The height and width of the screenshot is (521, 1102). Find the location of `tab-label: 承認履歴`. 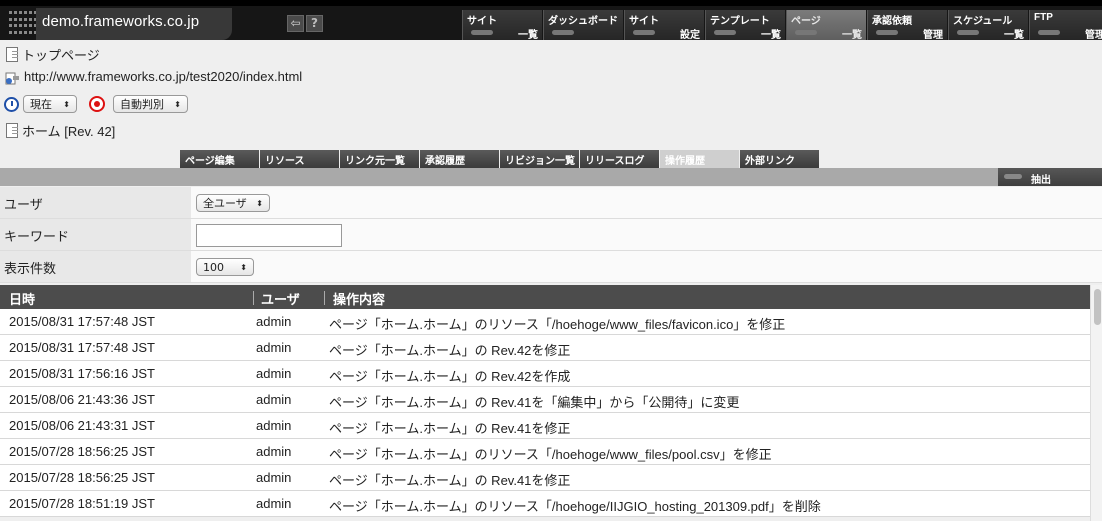

tab-label: 承認履歴 is located at coordinates (445, 161).